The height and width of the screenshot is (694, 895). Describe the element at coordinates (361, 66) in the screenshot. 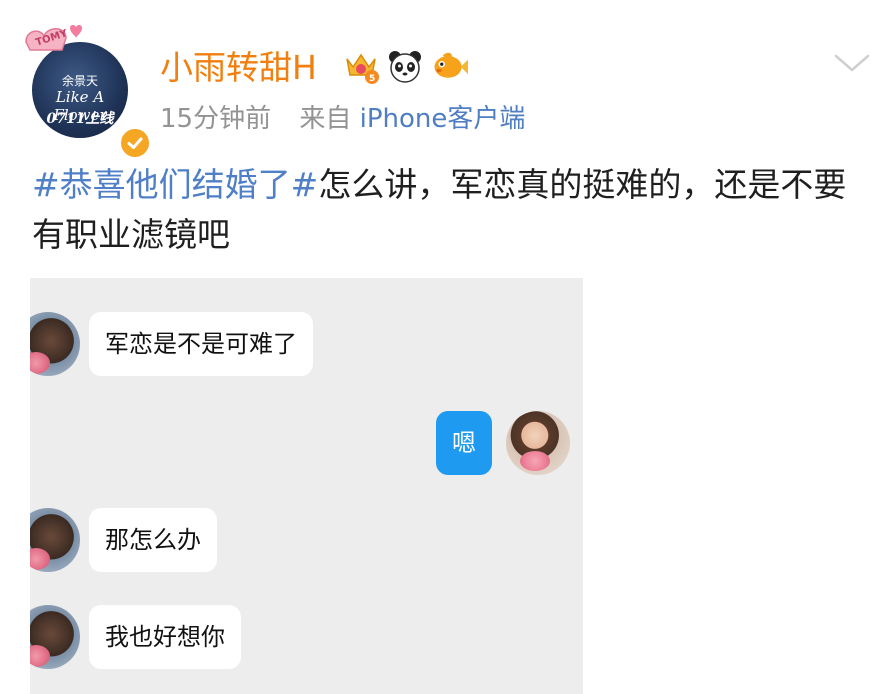

I see `crown-level-5-icon: 5` at that location.